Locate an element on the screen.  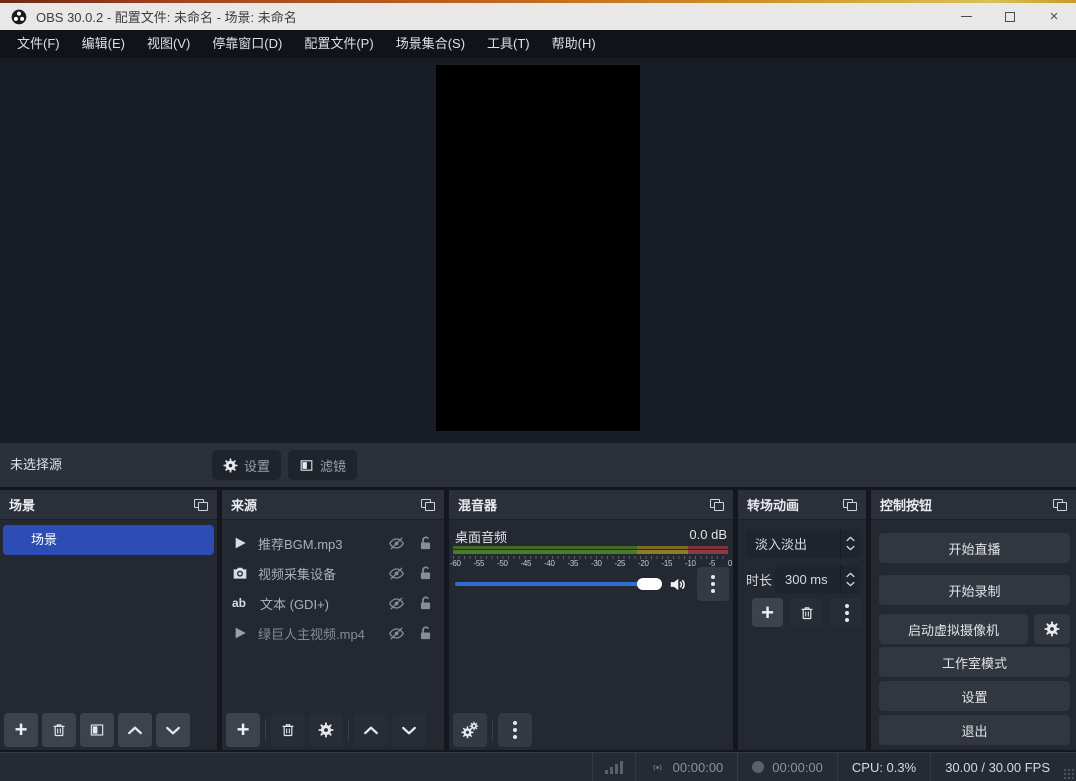
virtual-camera-config-button is located at coordinates (1052, 629).